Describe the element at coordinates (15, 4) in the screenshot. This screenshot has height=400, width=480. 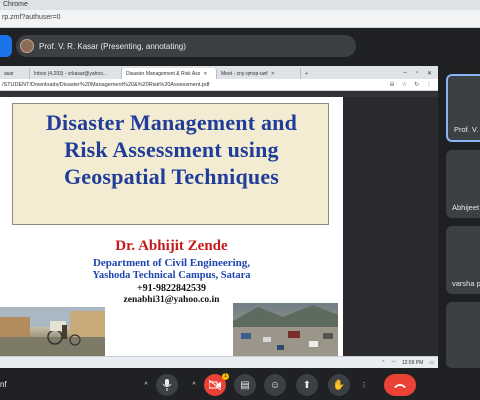
I see `outer-title-text: Chrome` at that location.